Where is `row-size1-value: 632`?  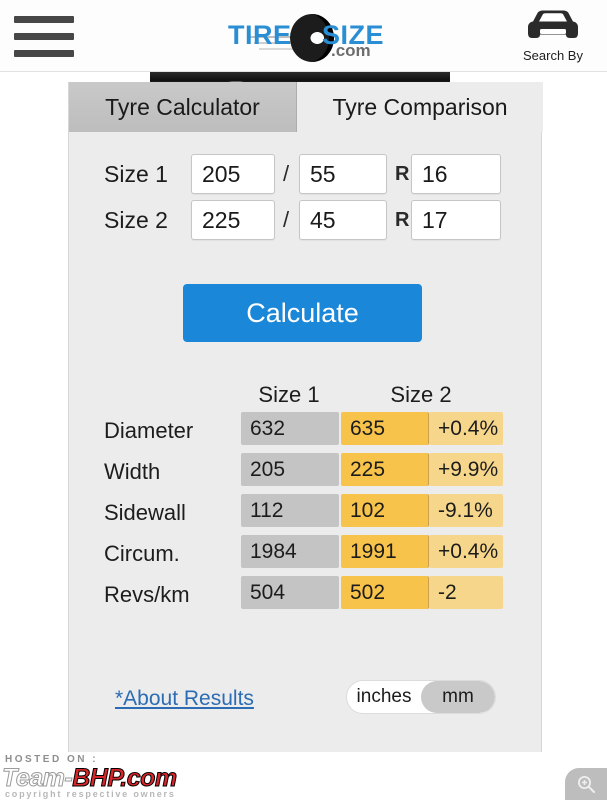
row-size1-value: 632 is located at coordinates (290, 428).